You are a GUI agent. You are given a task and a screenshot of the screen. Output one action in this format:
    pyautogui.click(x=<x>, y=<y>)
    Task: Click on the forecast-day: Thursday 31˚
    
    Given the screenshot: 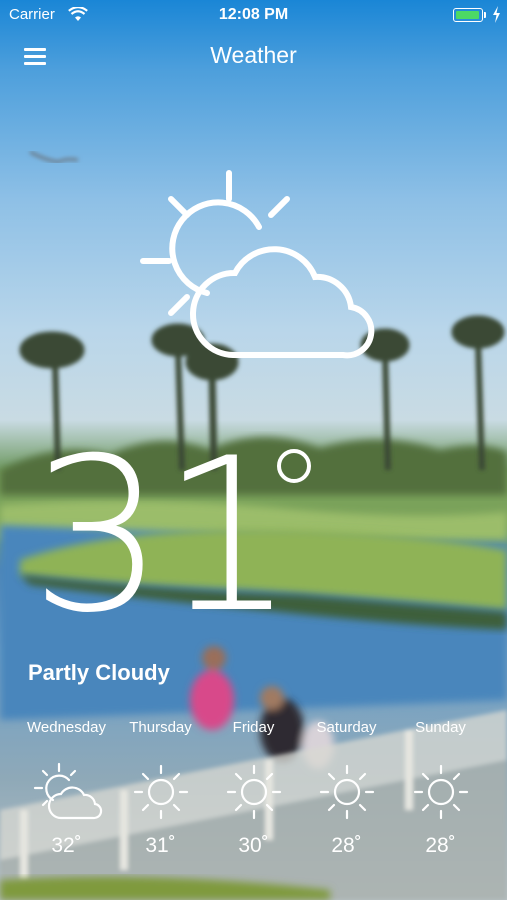 What is the action you would take?
    pyautogui.click(x=160, y=787)
    